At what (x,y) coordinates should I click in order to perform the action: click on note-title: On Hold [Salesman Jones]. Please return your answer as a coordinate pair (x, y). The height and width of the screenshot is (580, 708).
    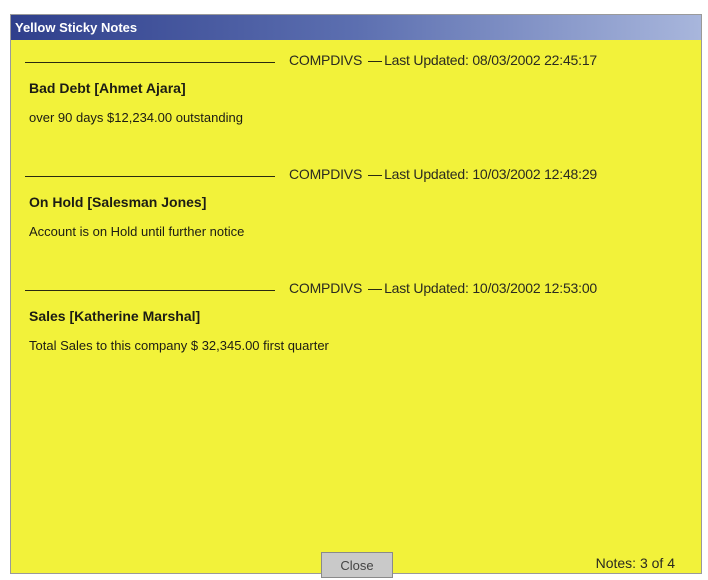
    Looking at the image, I should click on (118, 202).